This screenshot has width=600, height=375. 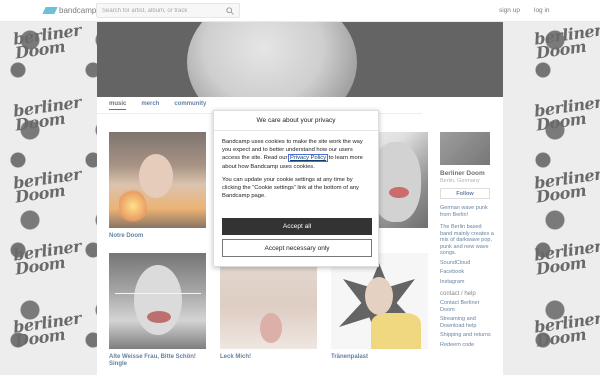 What do you see at coordinates (297, 248) in the screenshot?
I see `accept-necessary-button: Accept necessary only` at bounding box center [297, 248].